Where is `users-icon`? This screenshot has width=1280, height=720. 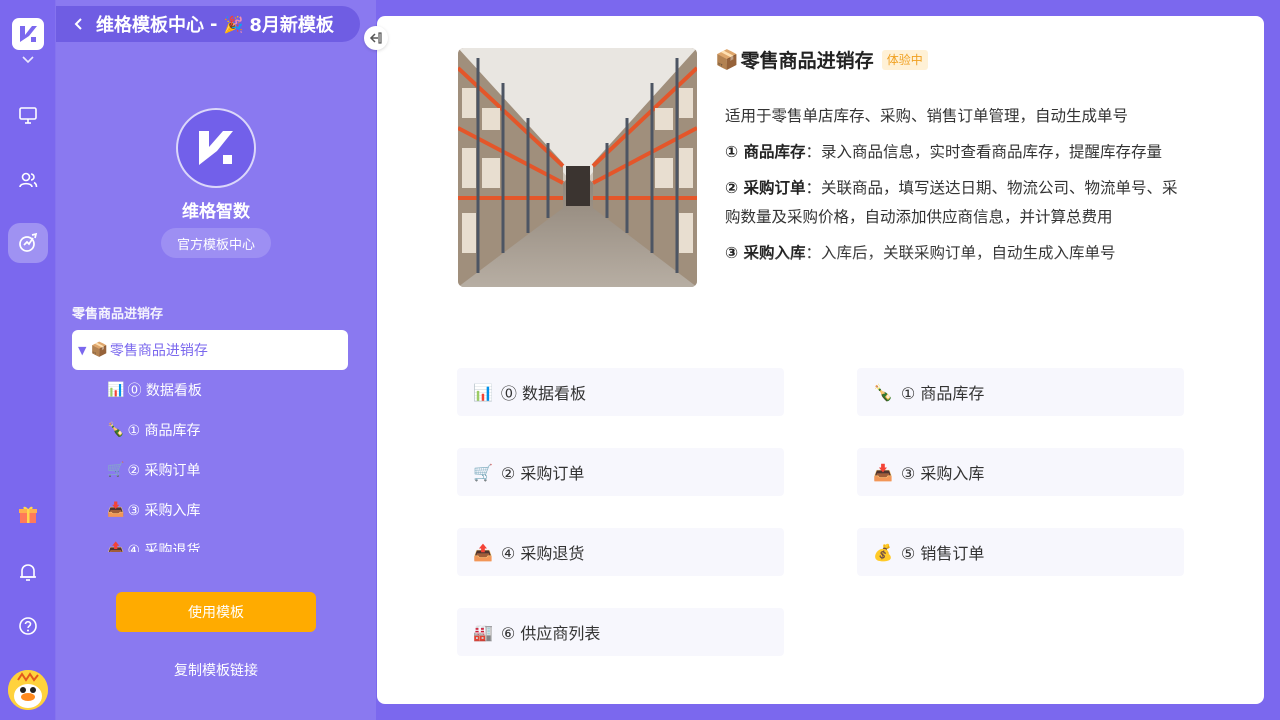
users-icon is located at coordinates (28, 180).